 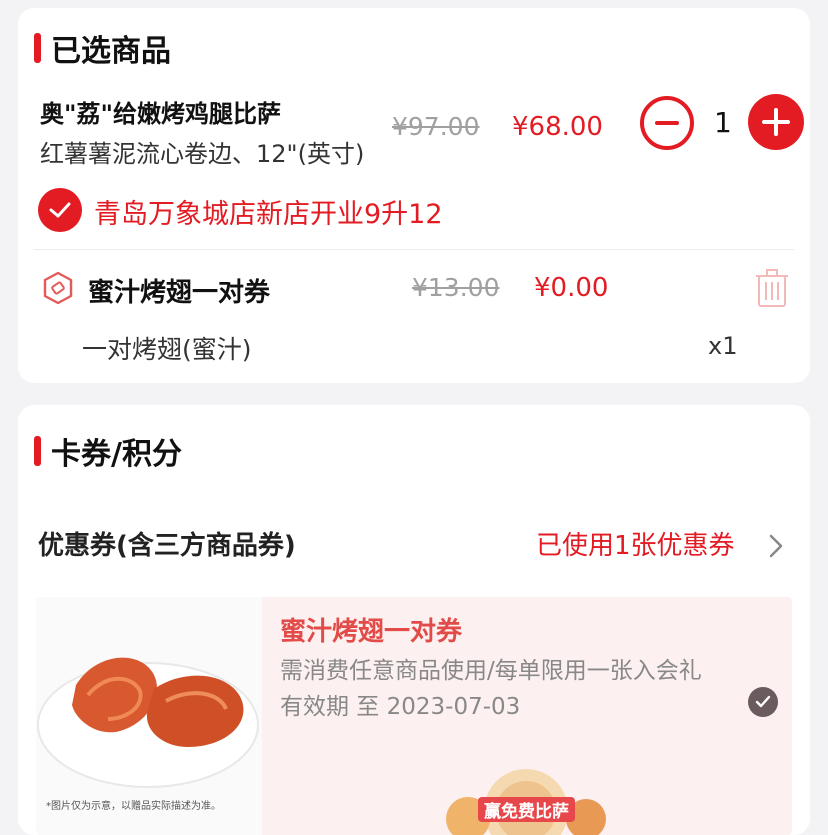 I want to click on product-current-price: ¥68.00, so click(x=557, y=127).